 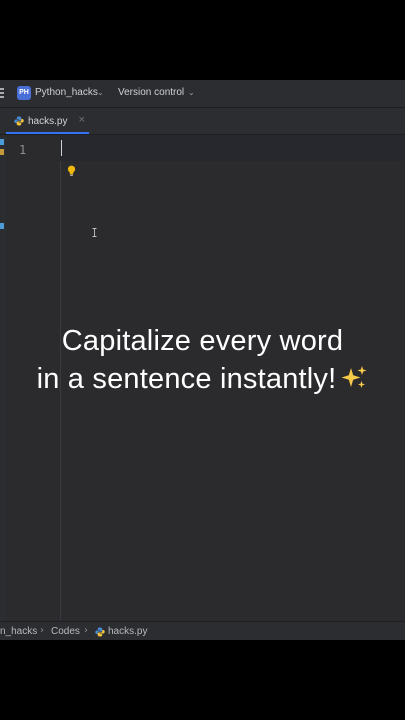 What do you see at coordinates (2, 226) in the screenshot?
I see `git-tool-icon` at bounding box center [2, 226].